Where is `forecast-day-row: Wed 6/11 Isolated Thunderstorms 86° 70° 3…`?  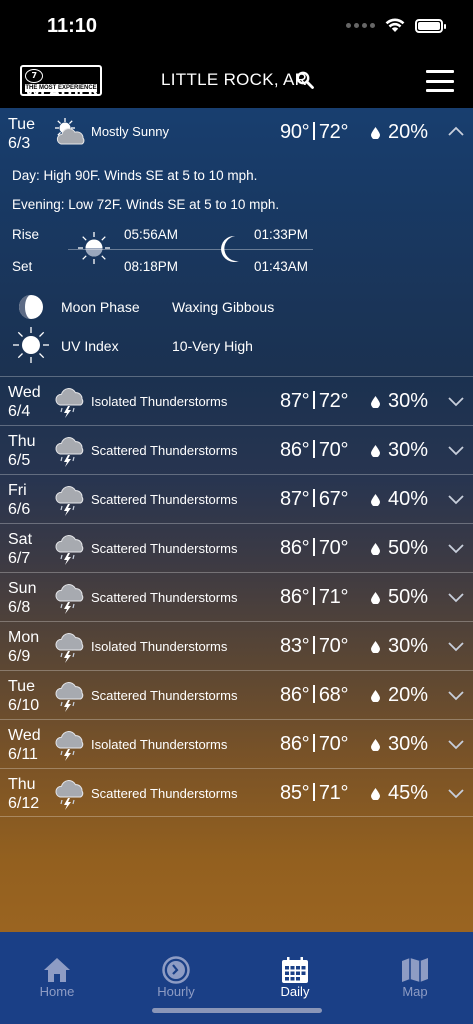
forecast-day-row: Wed 6/11 Isolated Thunderstorms 86° 70° 3… is located at coordinates (236, 743).